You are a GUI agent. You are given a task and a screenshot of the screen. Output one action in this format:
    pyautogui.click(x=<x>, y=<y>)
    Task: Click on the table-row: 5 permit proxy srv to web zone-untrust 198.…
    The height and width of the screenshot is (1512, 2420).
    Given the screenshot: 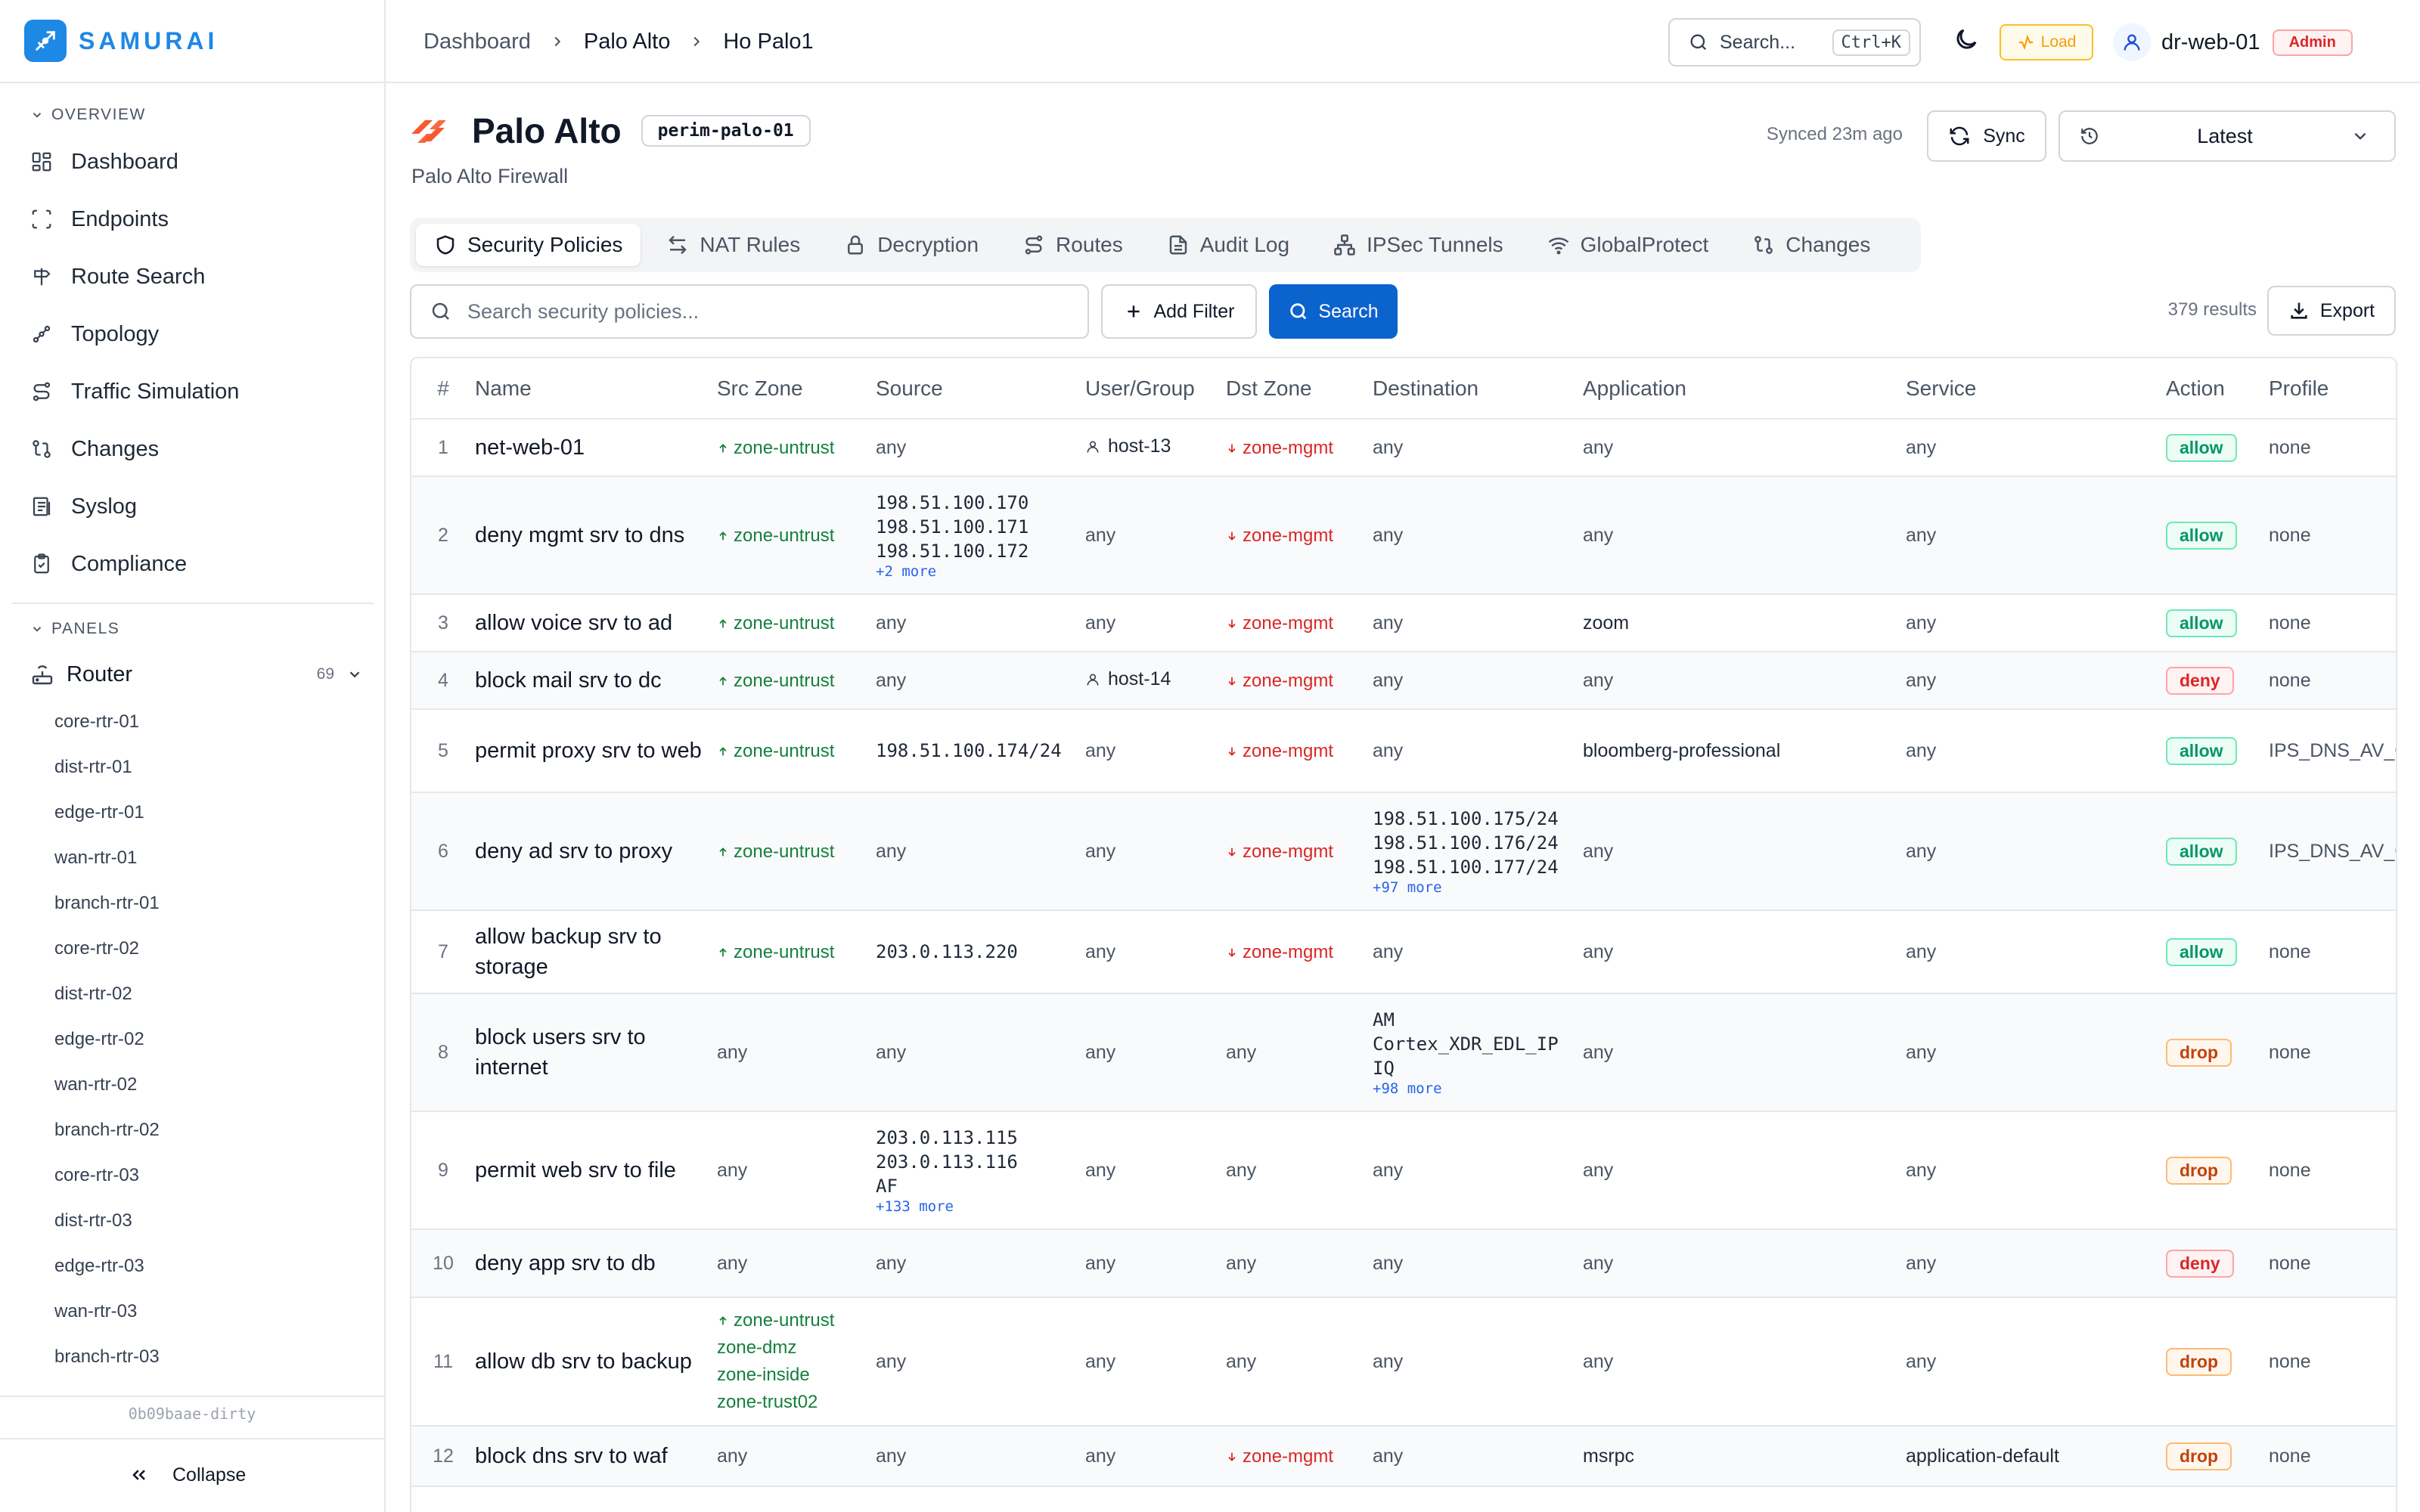 What is the action you would take?
    pyautogui.click(x=1403, y=751)
    